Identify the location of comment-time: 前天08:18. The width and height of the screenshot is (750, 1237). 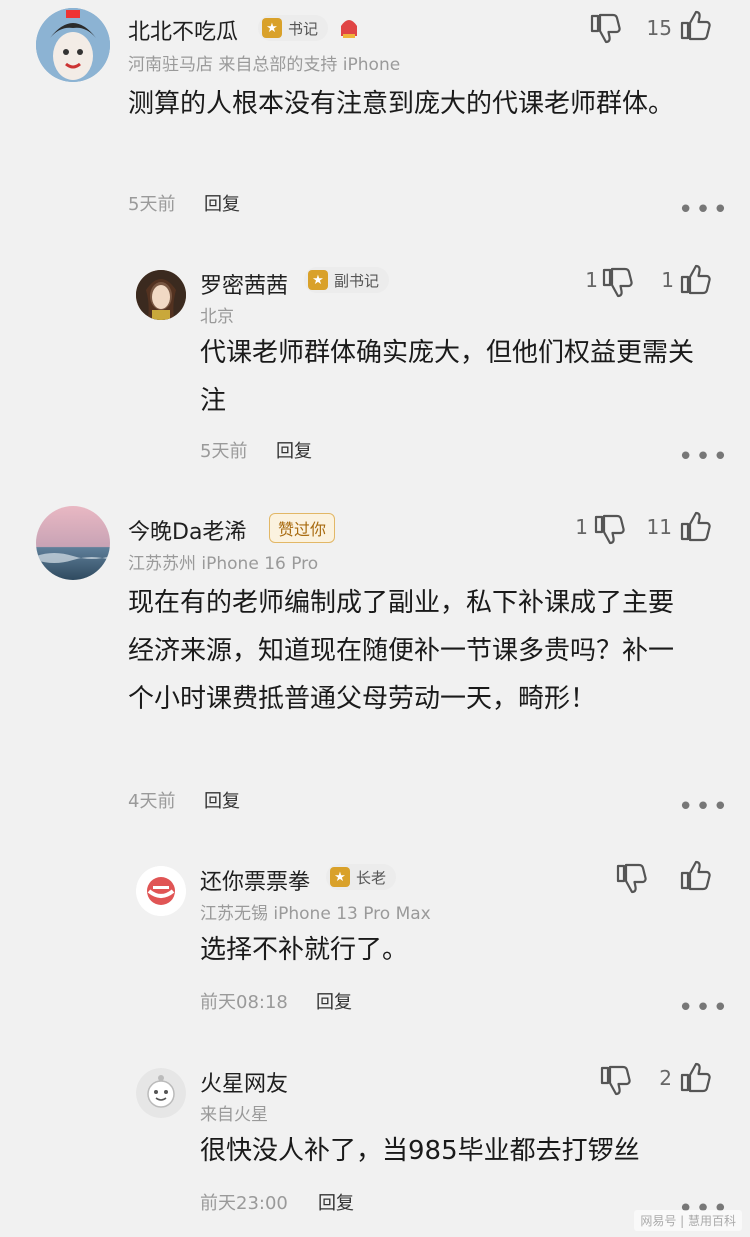
(244, 1002).